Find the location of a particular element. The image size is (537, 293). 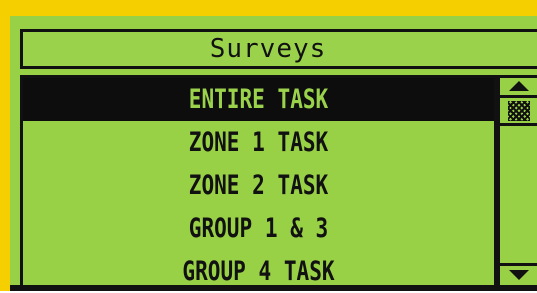

scrollbar-track is located at coordinates (518, 193).